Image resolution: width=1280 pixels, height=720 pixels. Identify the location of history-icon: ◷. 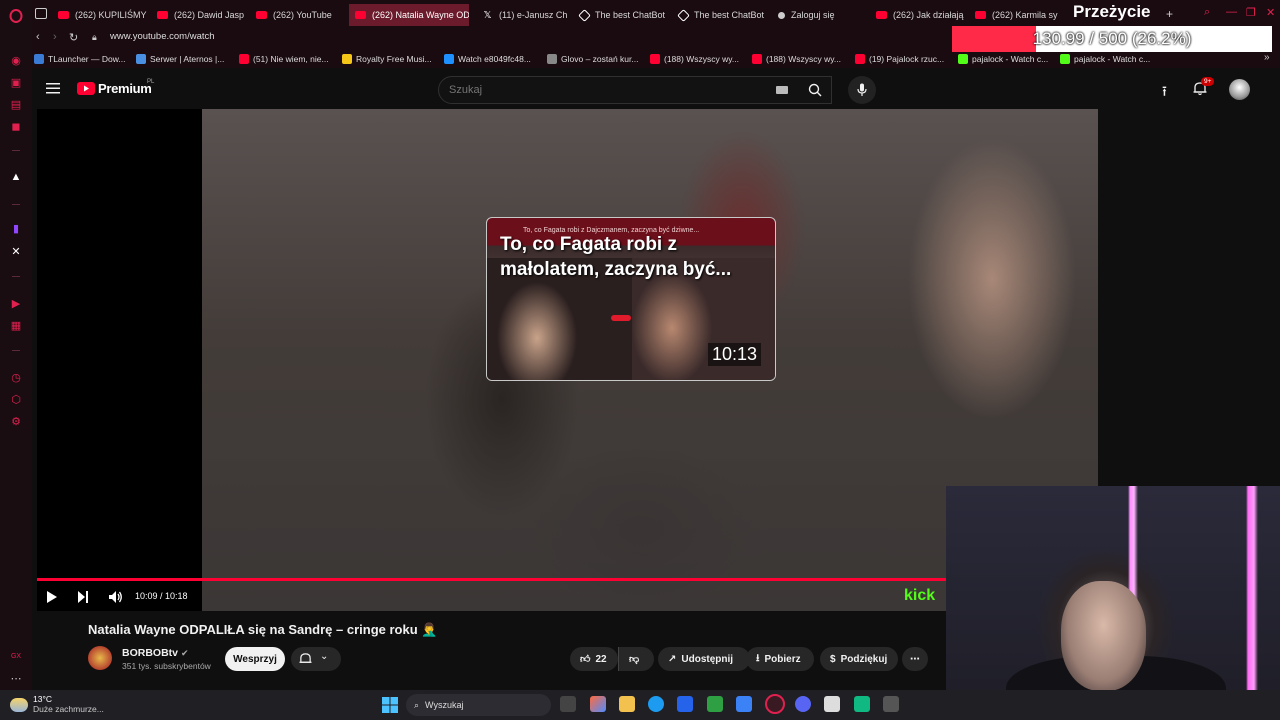
(16, 377).